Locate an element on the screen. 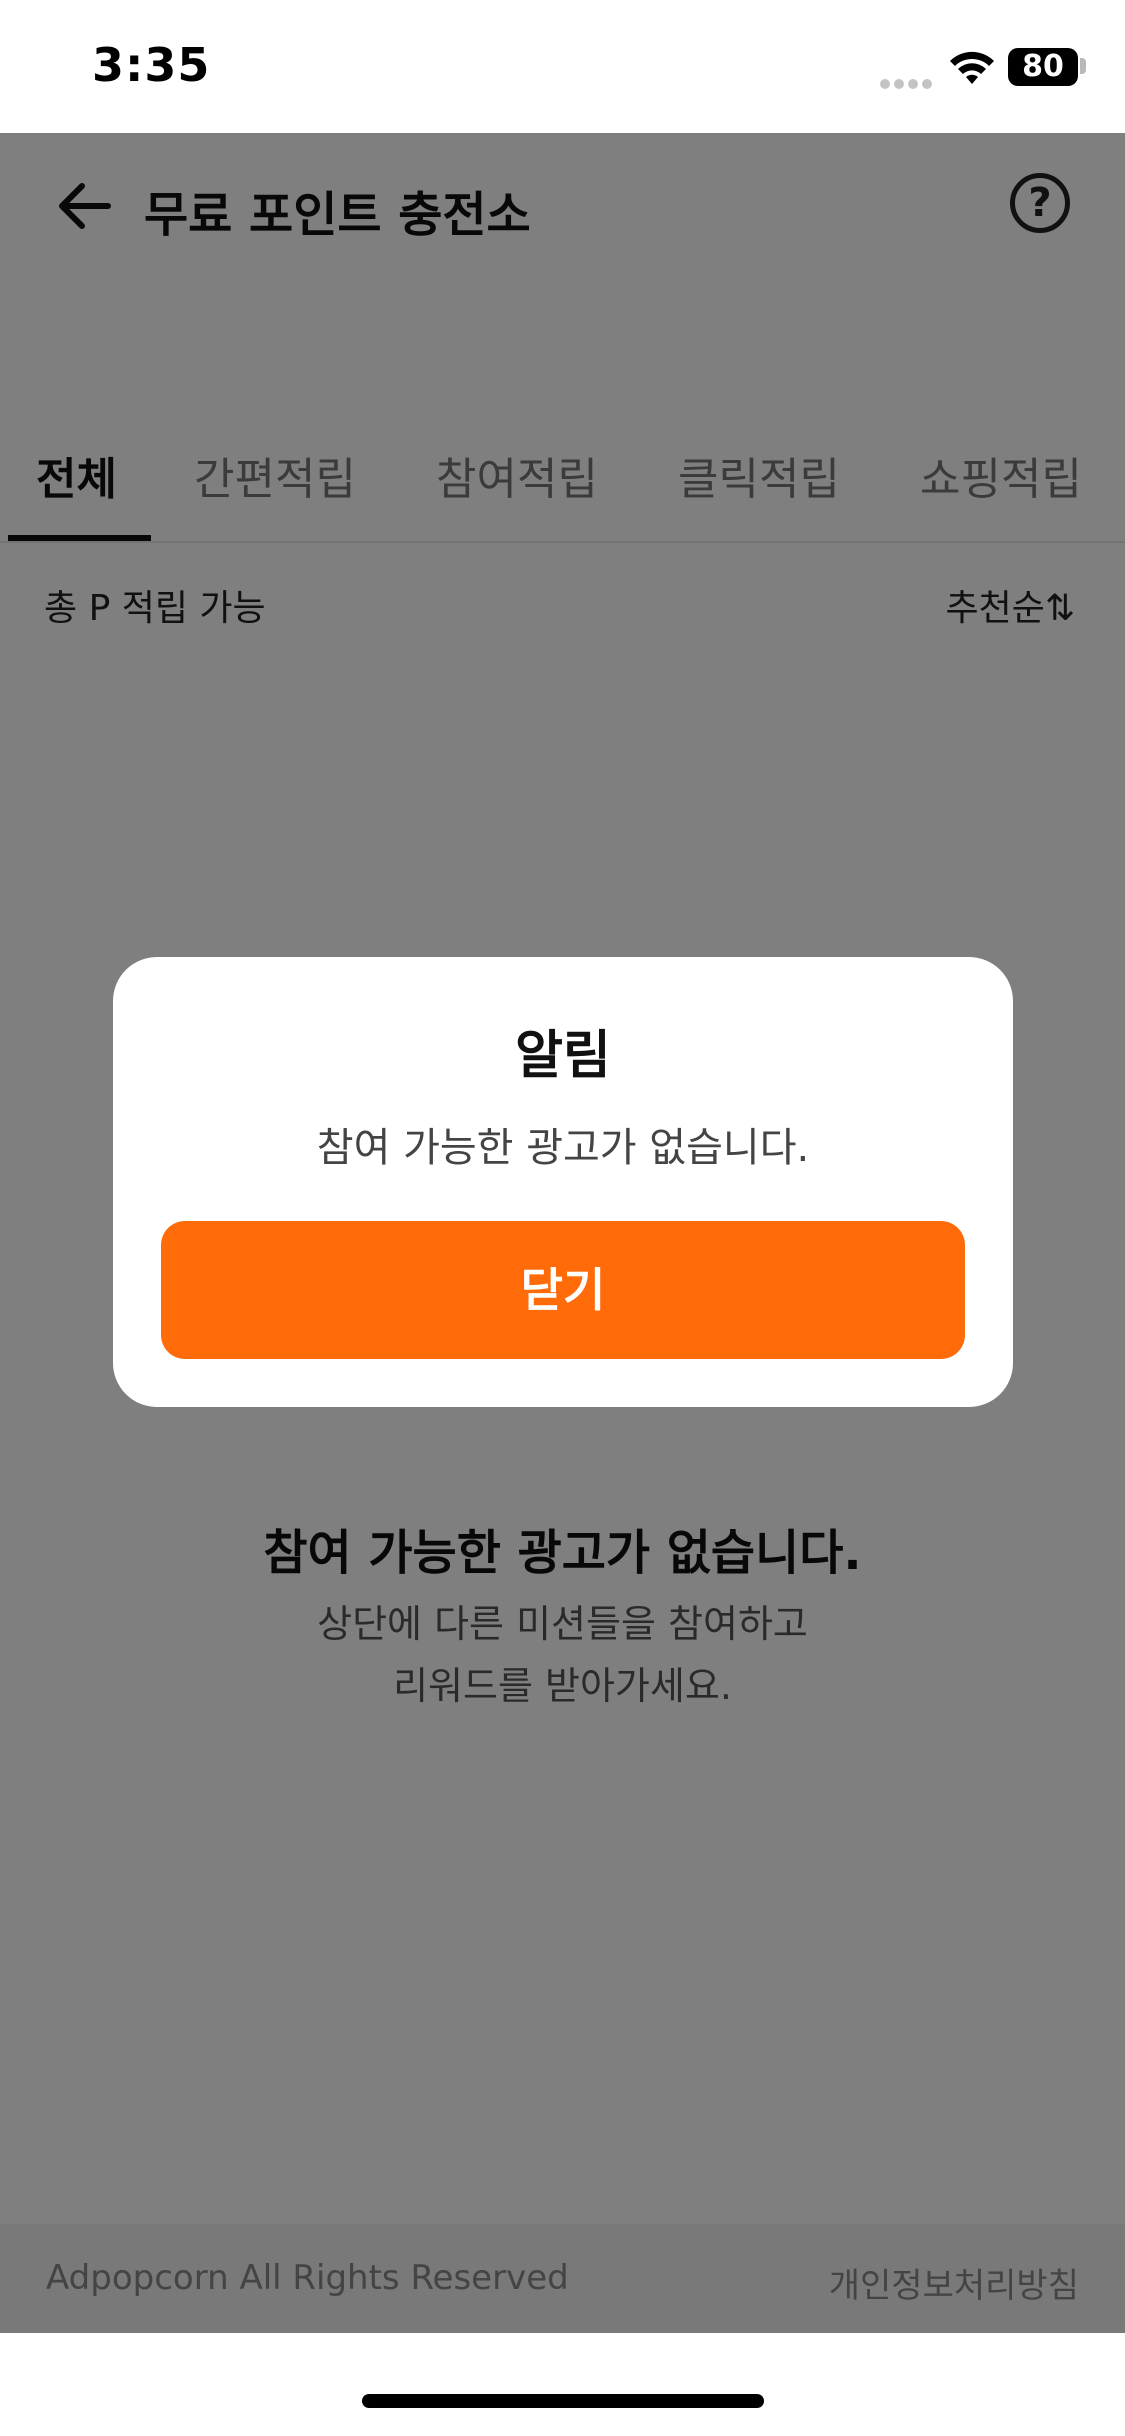 The width and height of the screenshot is (1125, 2436). home-indicator is located at coordinates (563, 2401).